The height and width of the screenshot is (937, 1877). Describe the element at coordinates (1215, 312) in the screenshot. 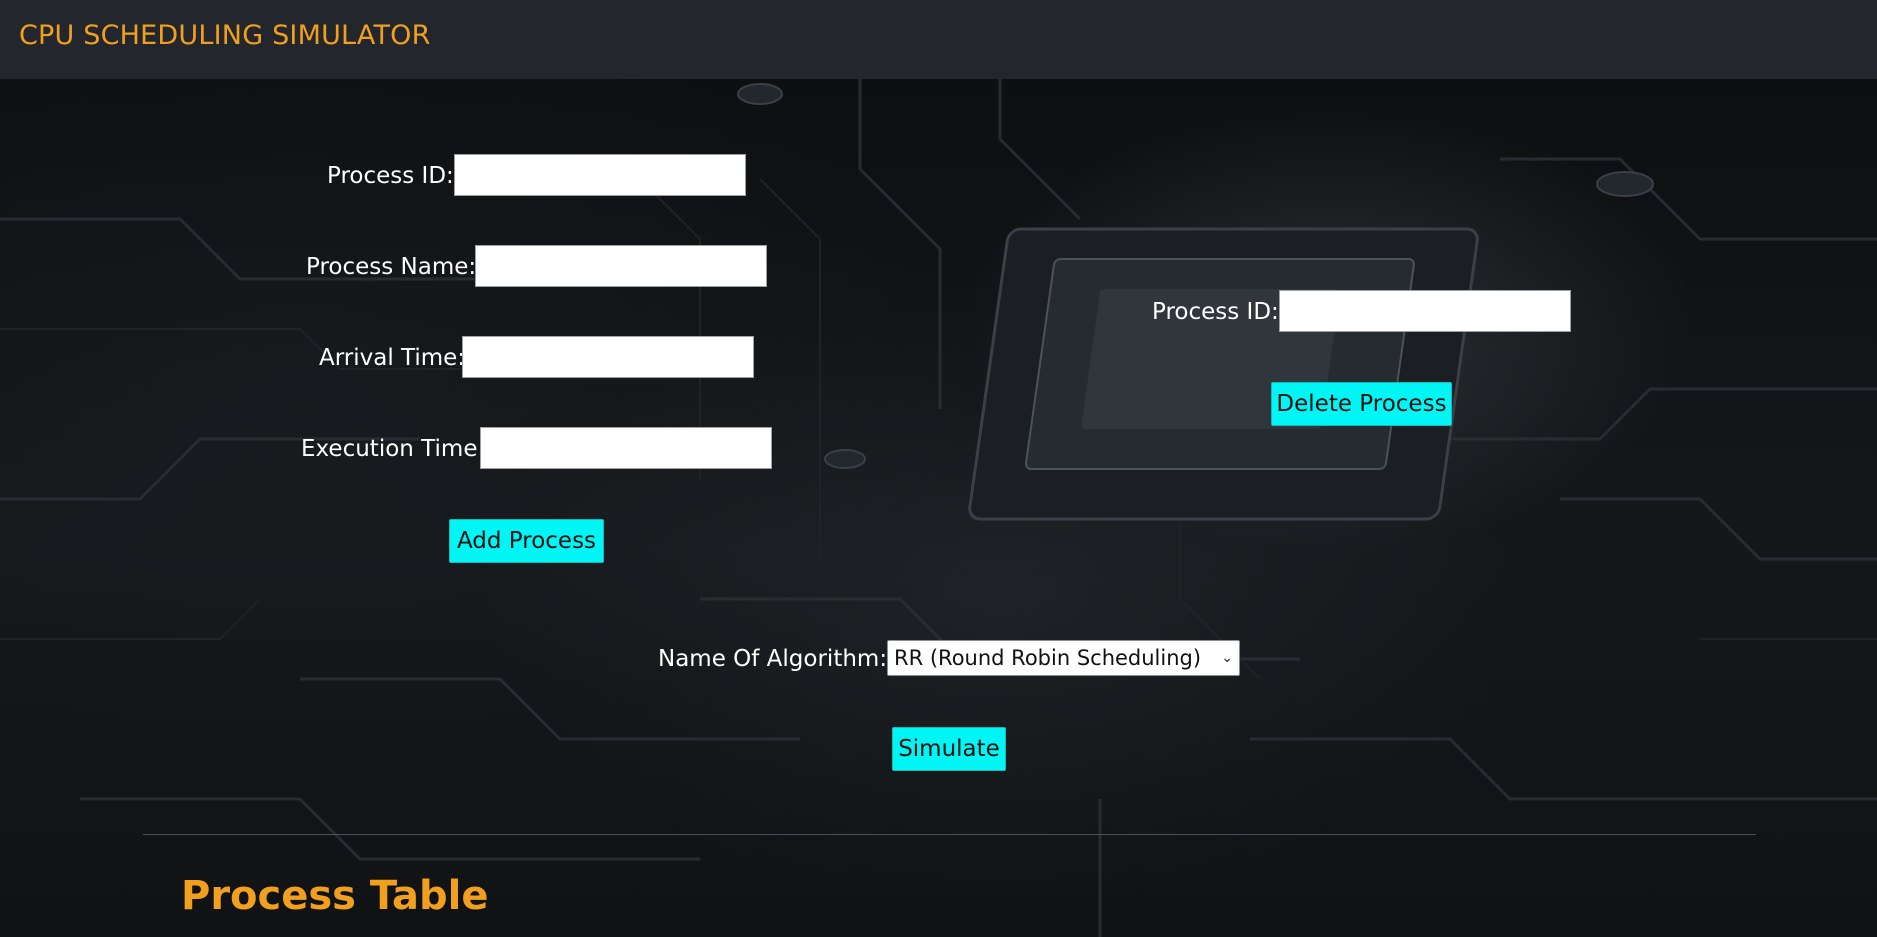

I see `delete-process-id-label: Process ID:` at that location.